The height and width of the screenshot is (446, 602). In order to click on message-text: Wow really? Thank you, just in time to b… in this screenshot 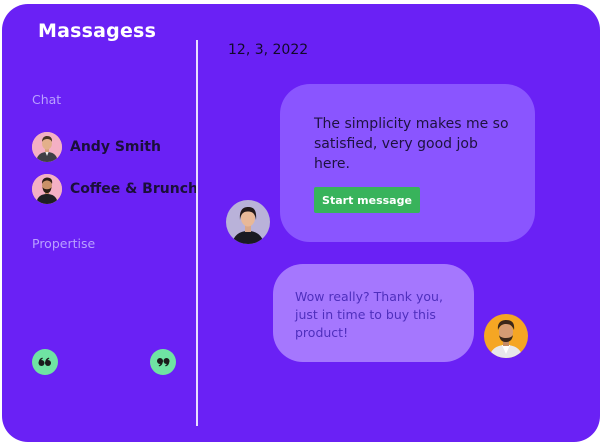, I will do `click(369, 314)`.